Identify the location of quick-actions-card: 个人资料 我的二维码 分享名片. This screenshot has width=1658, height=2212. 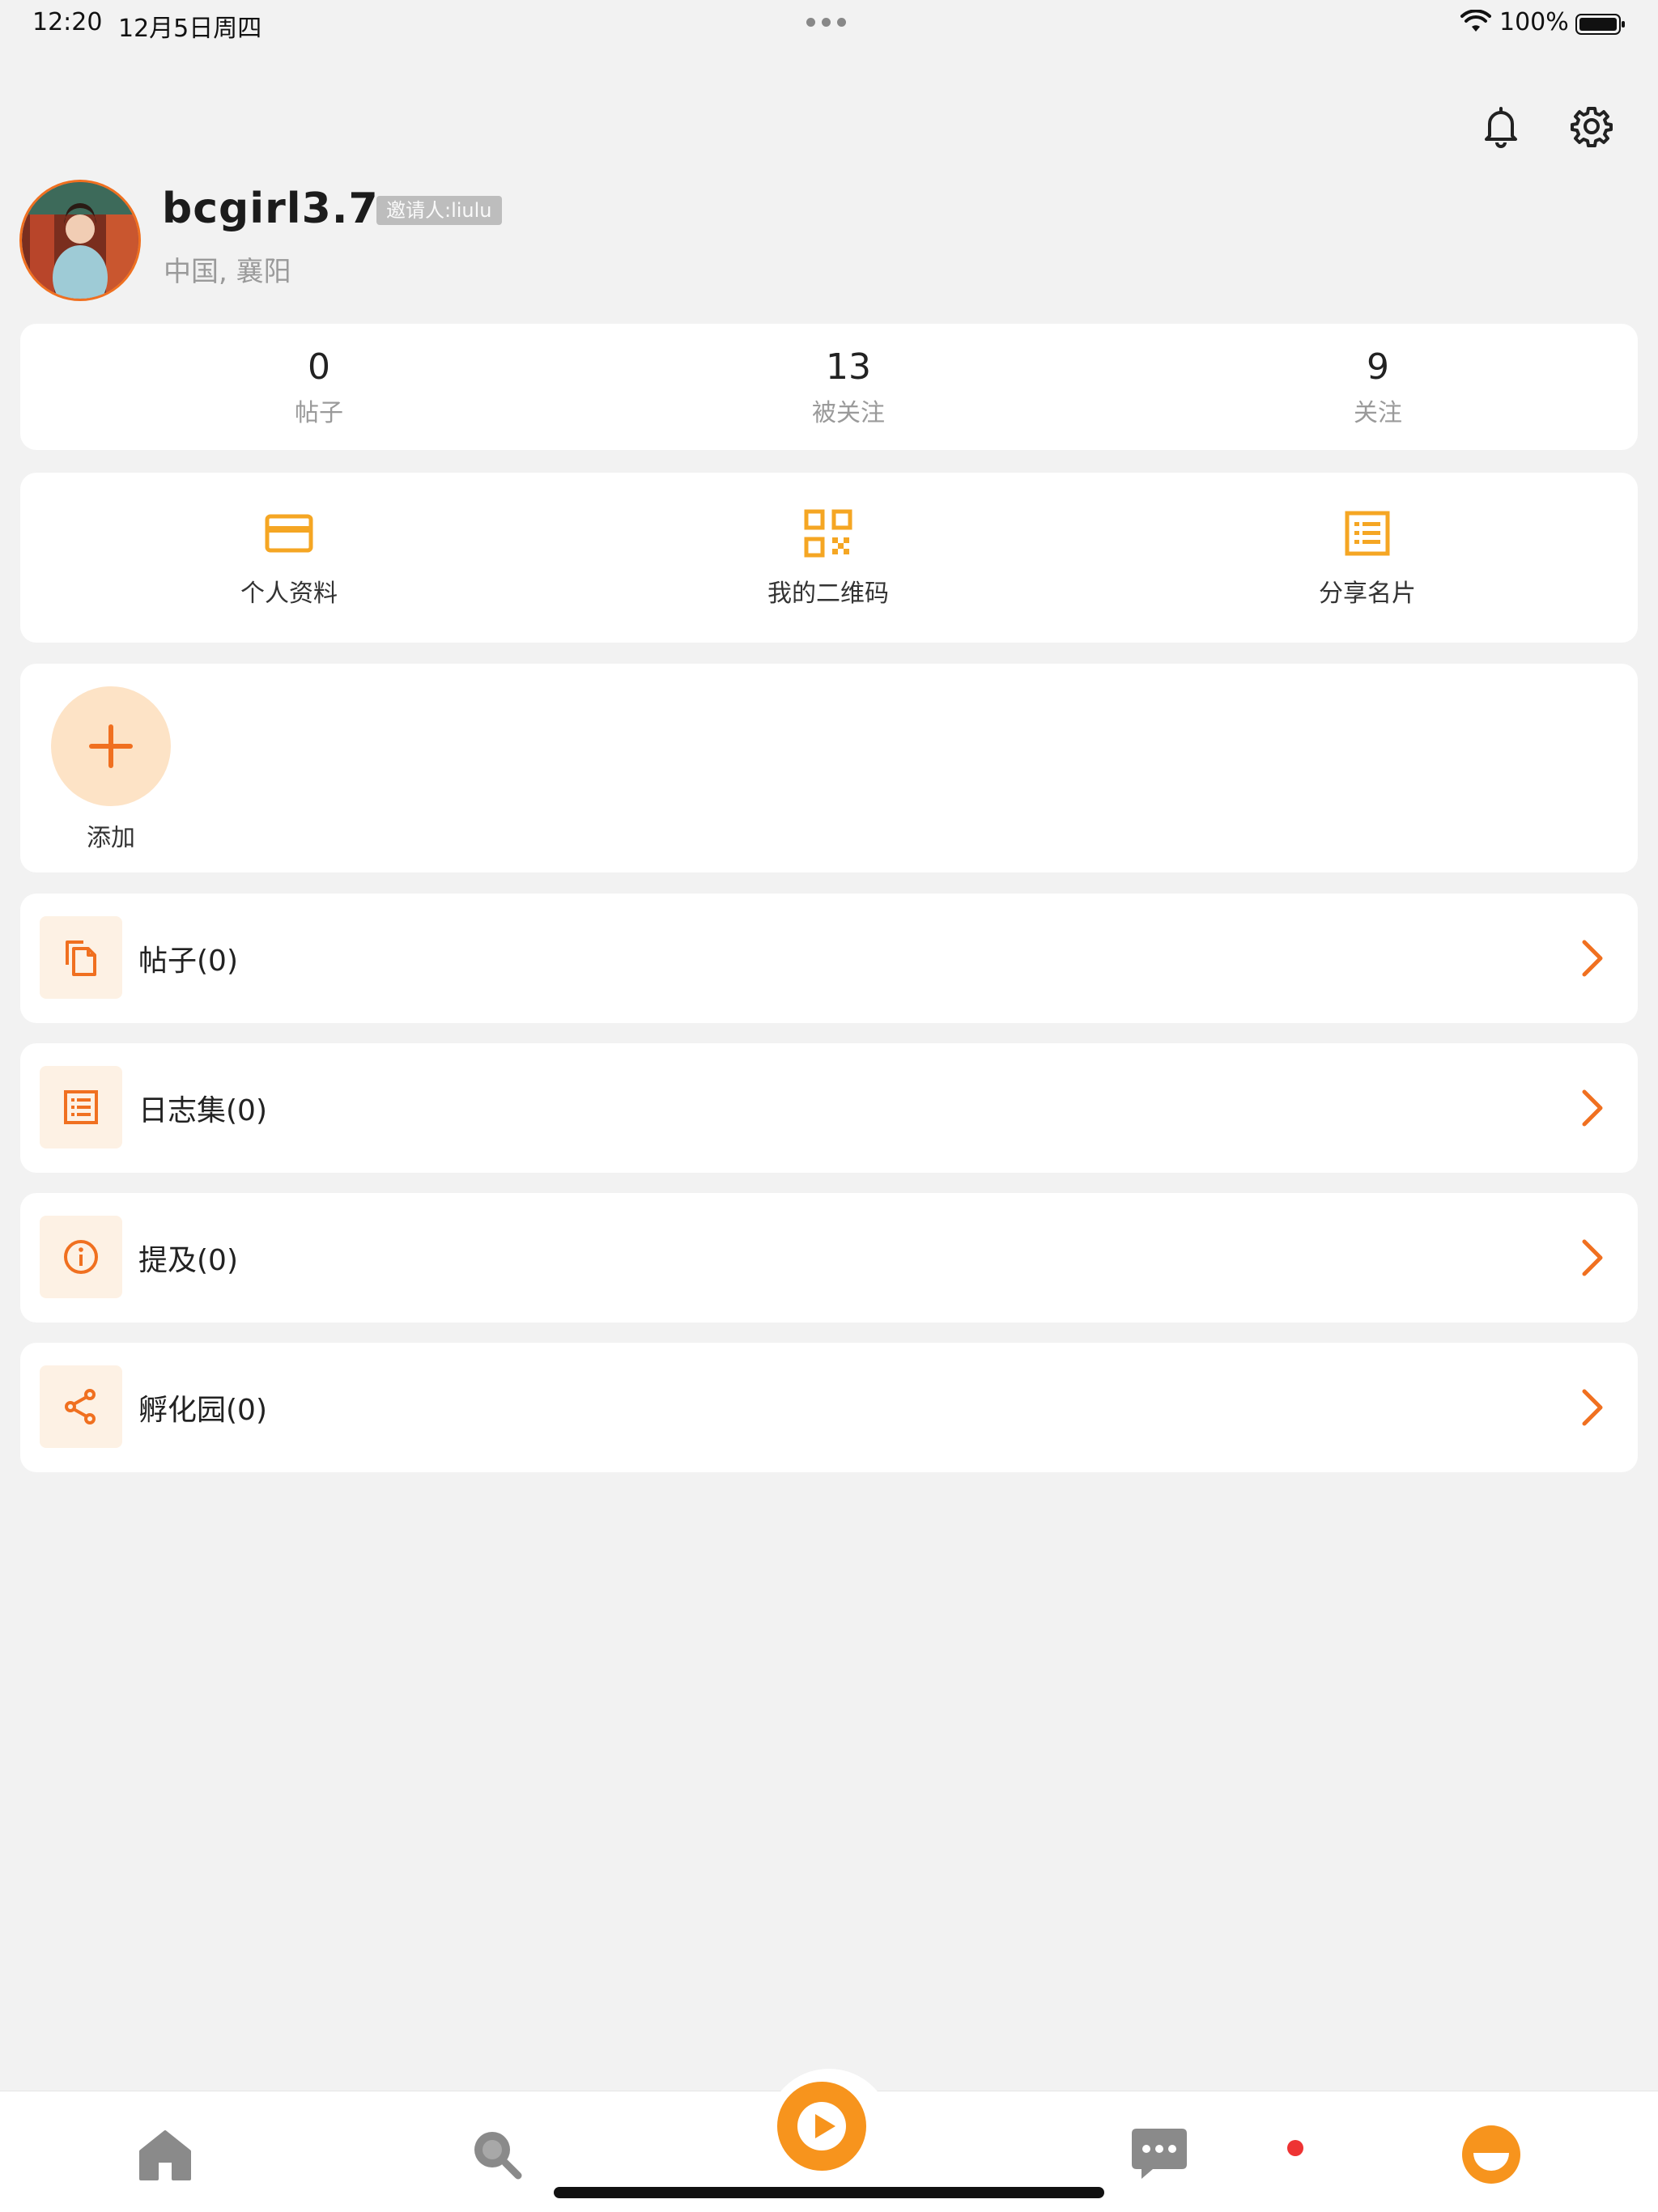
(829, 558).